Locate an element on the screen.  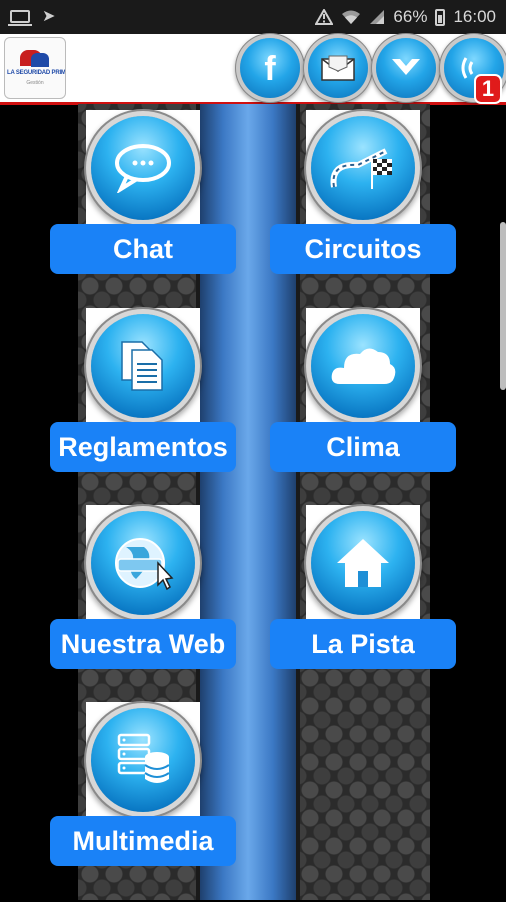
clock: 16:00 is located at coordinates (474, 16).